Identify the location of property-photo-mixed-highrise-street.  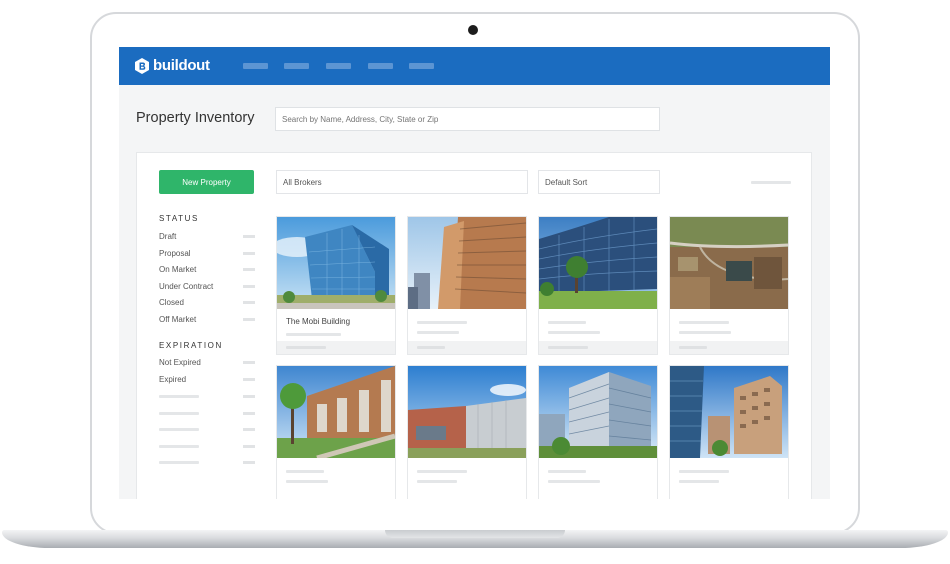
(729, 412).